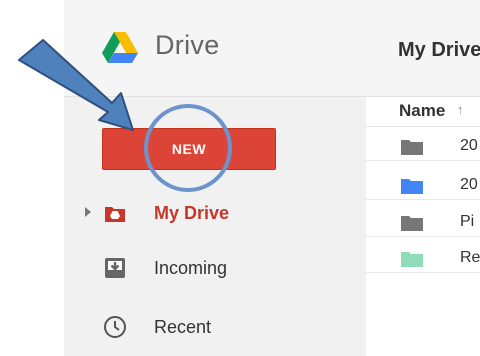  I want to click on file-row: Re, so click(423, 258).